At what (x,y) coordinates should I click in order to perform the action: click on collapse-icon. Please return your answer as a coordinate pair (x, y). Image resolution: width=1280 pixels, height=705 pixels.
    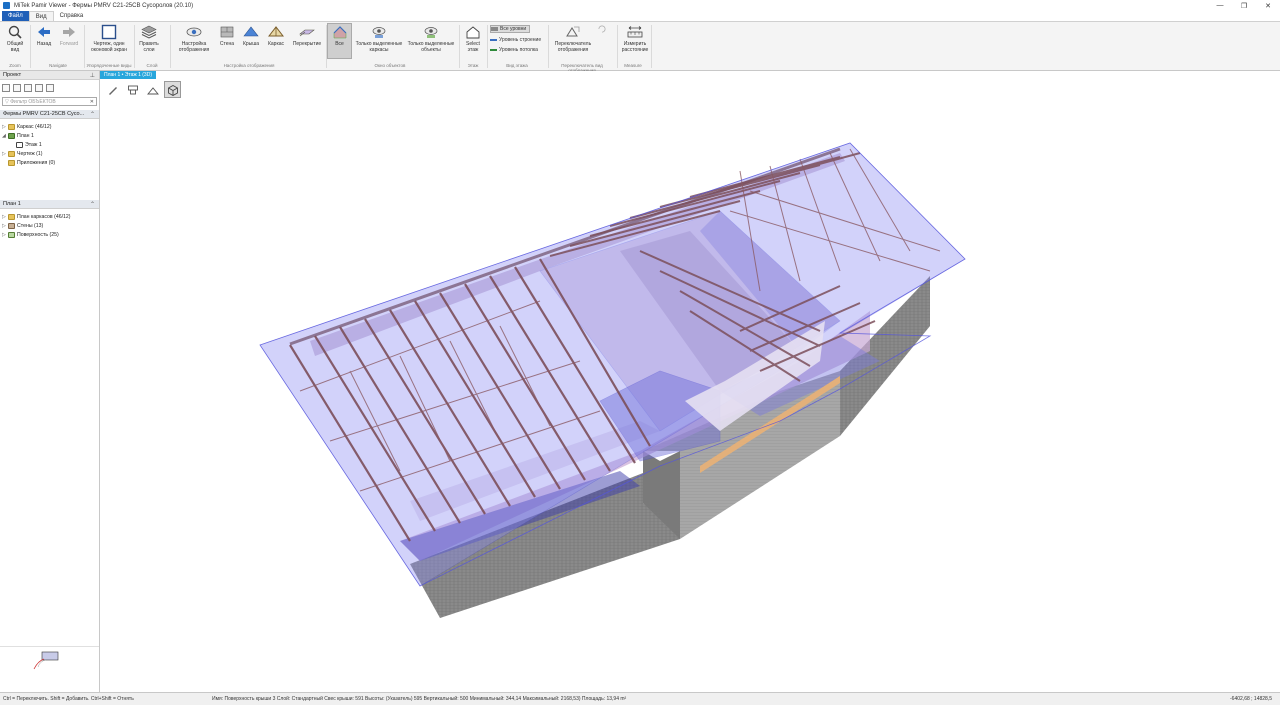
    Looking at the image, I should click on (28, 88).